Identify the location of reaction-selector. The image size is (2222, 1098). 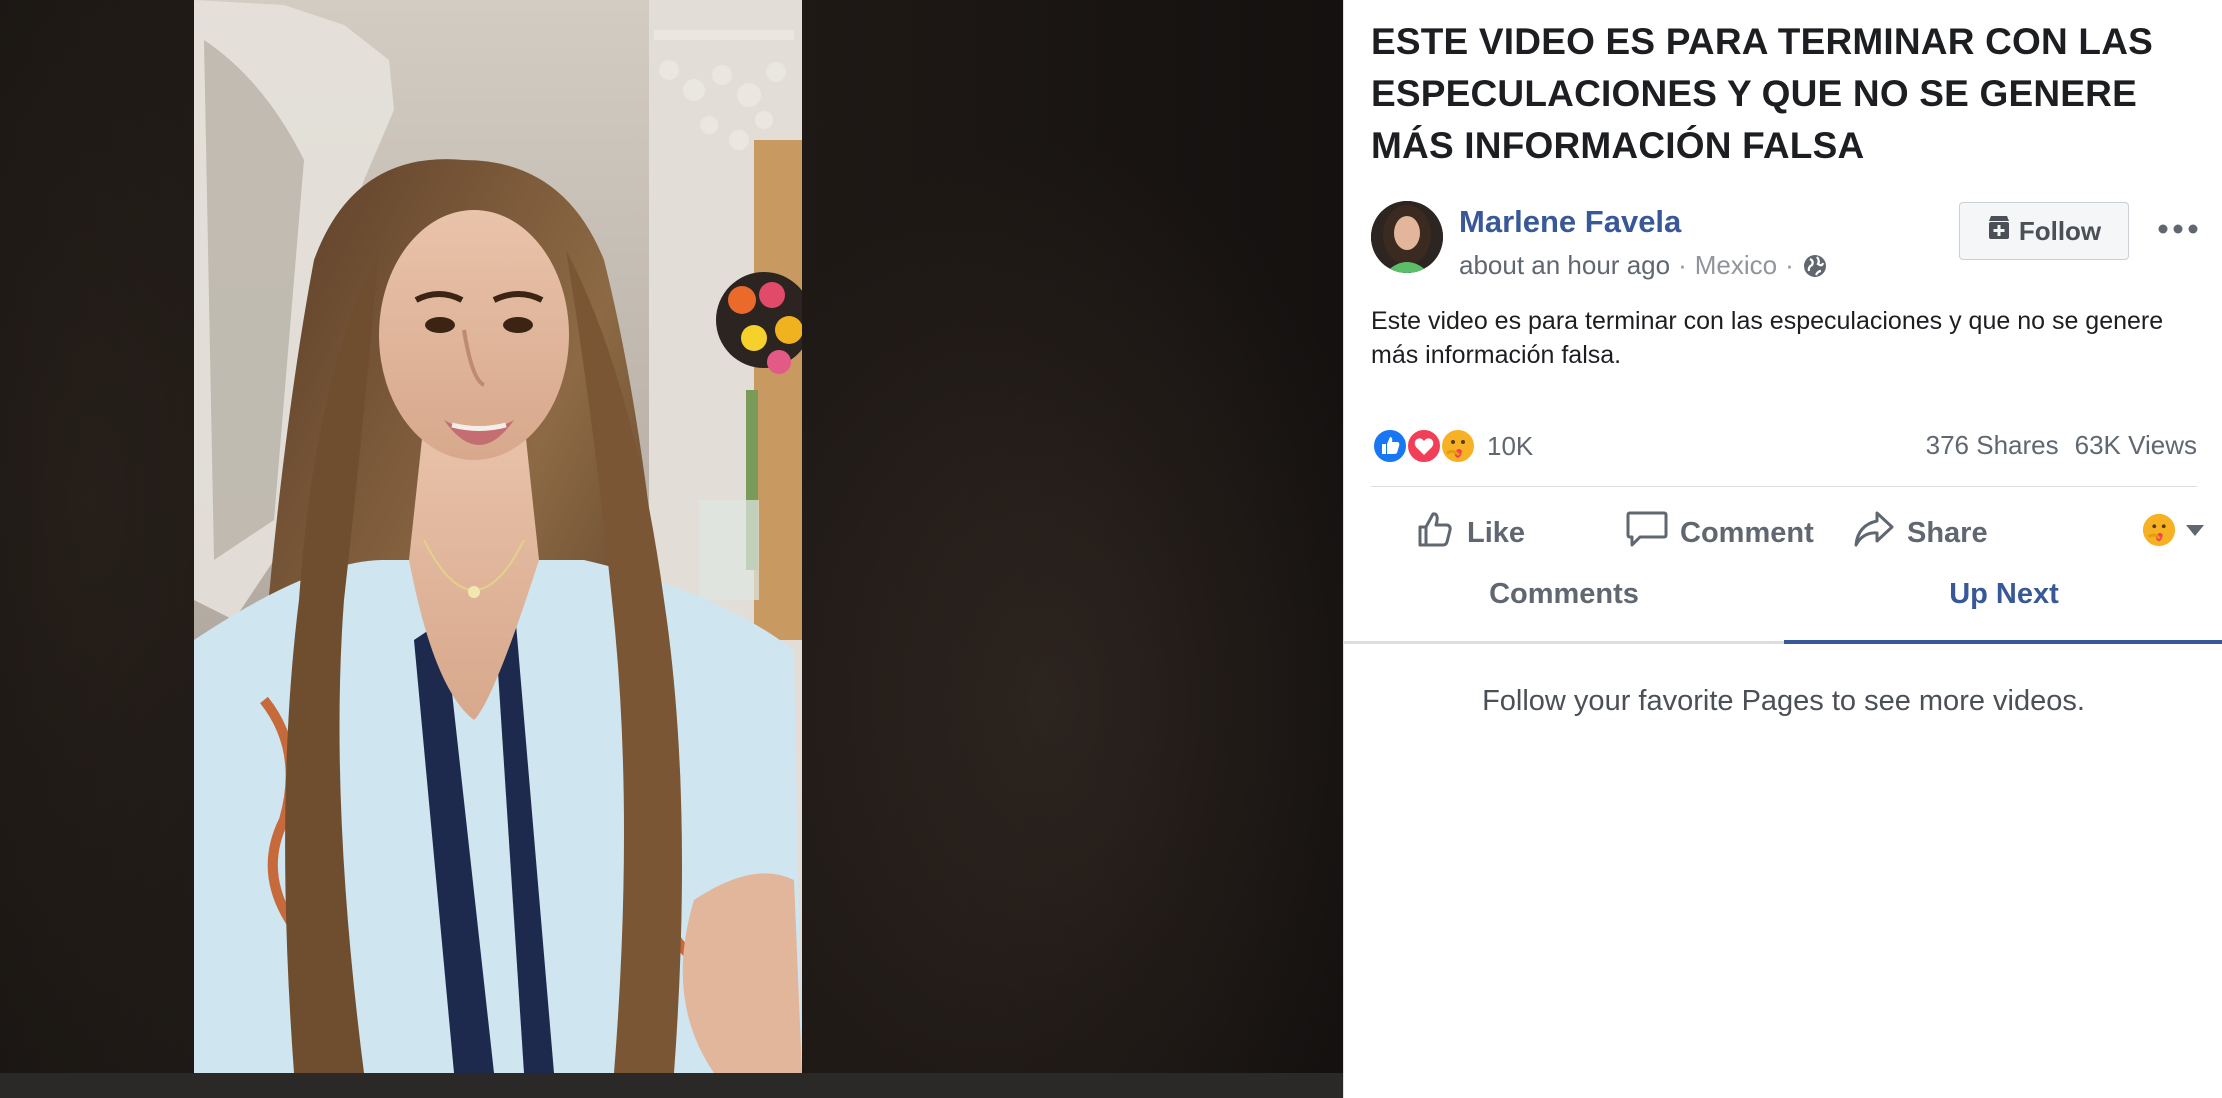
(2173, 532).